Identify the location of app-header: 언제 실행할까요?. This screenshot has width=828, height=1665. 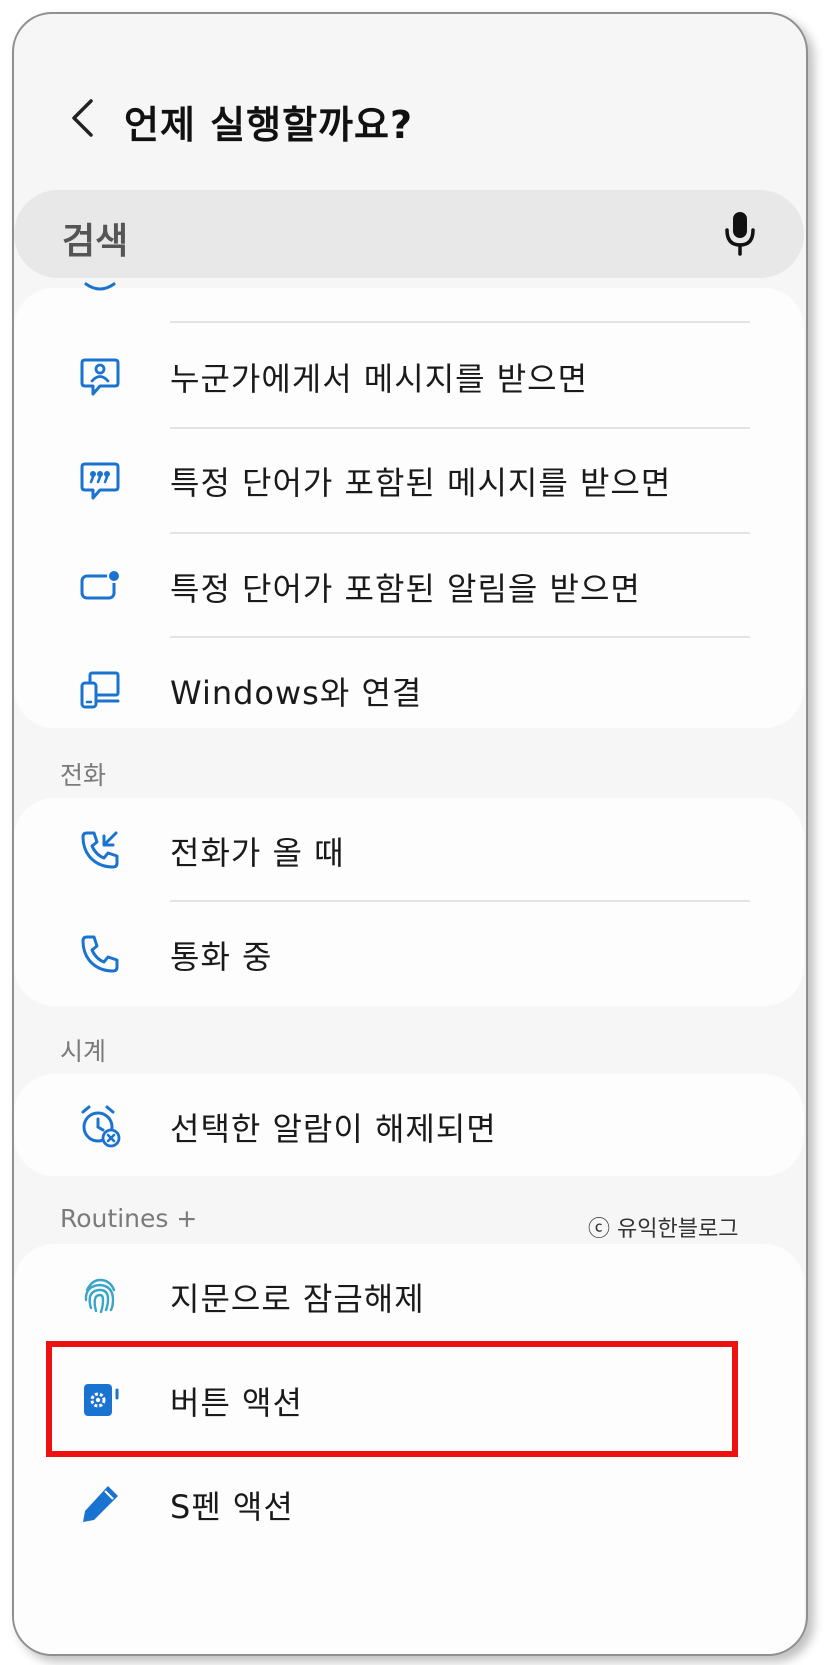
(410, 109).